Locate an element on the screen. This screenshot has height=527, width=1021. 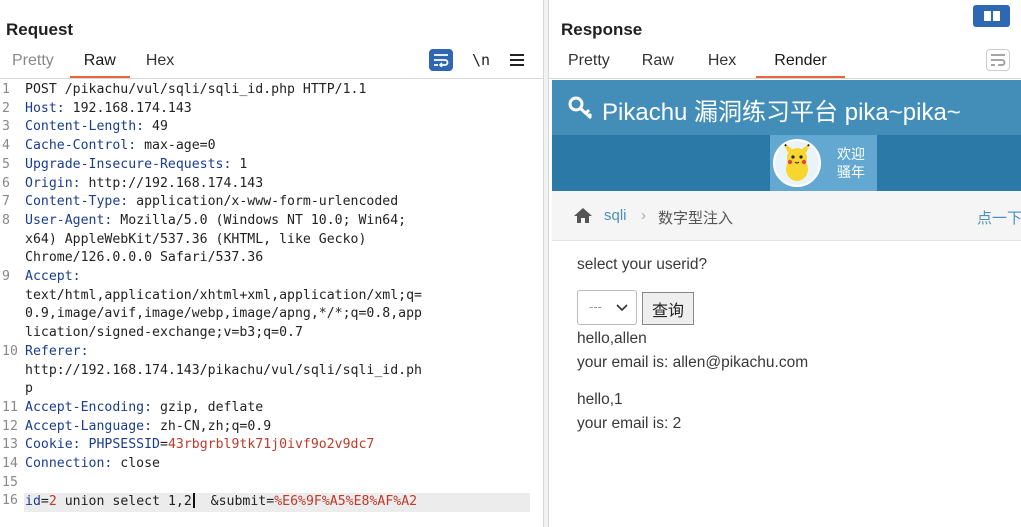
line-content: Content-Length: 49 is located at coordinates (96, 126).